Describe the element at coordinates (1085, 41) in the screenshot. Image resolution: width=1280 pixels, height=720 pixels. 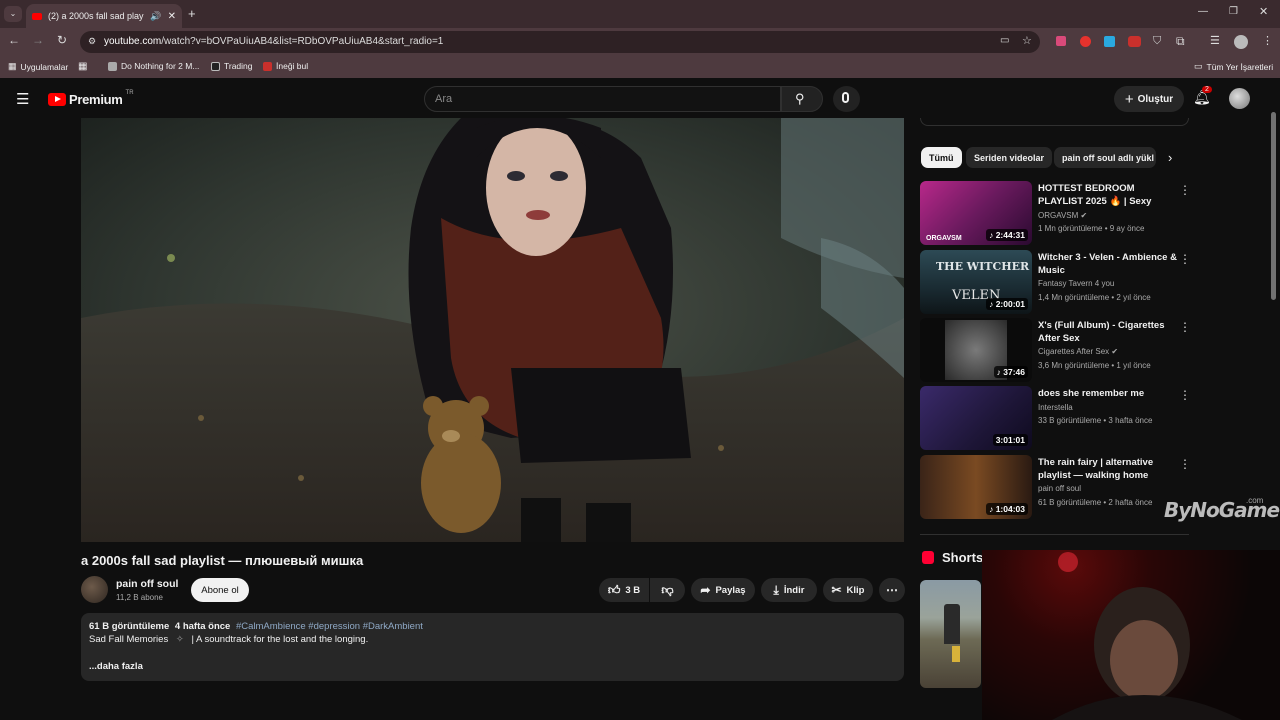
I see `extension-red-icon` at that location.